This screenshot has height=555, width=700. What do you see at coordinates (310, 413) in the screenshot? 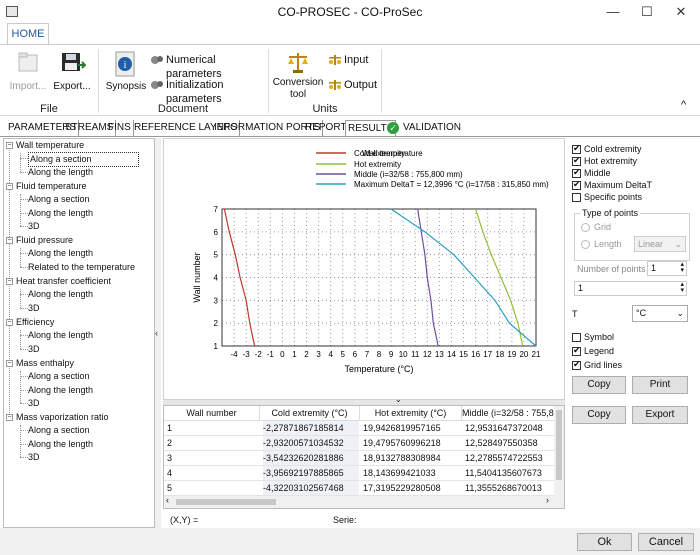
I see `column-header: Cold extremity (°C)` at bounding box center [310, 413].